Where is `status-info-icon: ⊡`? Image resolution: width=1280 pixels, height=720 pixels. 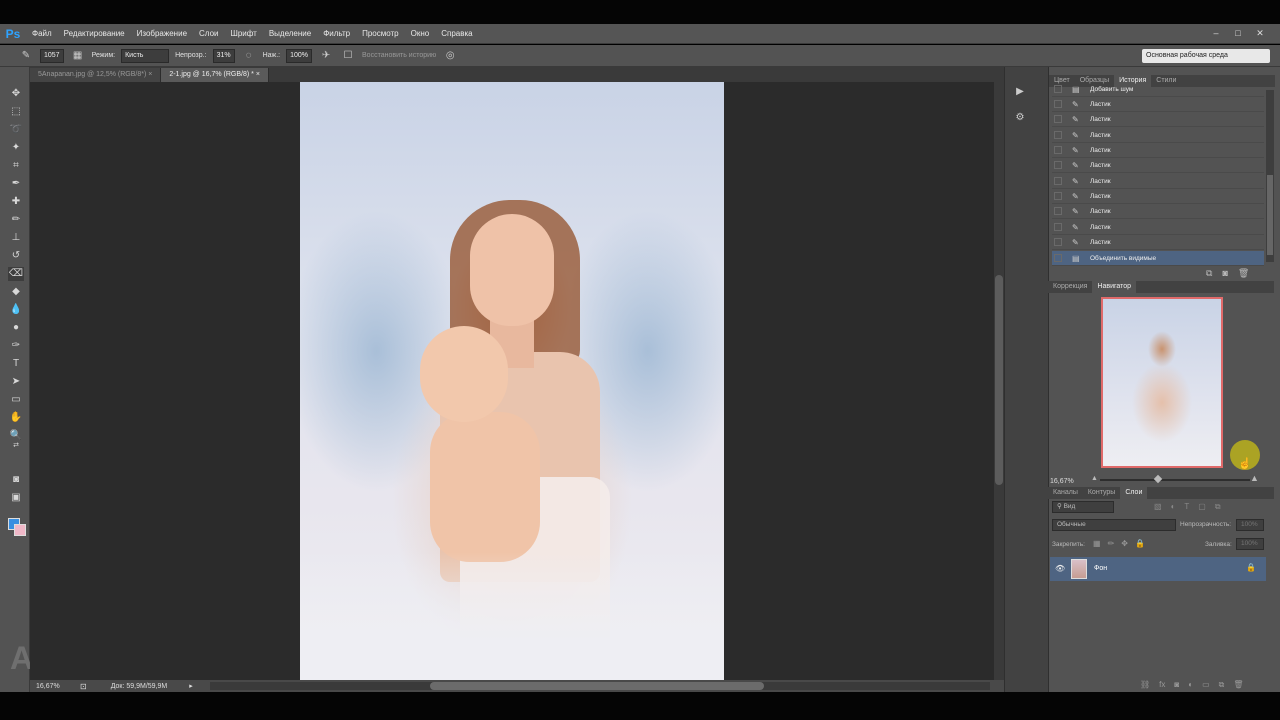
status-info-icon: ⊡ is located at coordinates (83, 686).